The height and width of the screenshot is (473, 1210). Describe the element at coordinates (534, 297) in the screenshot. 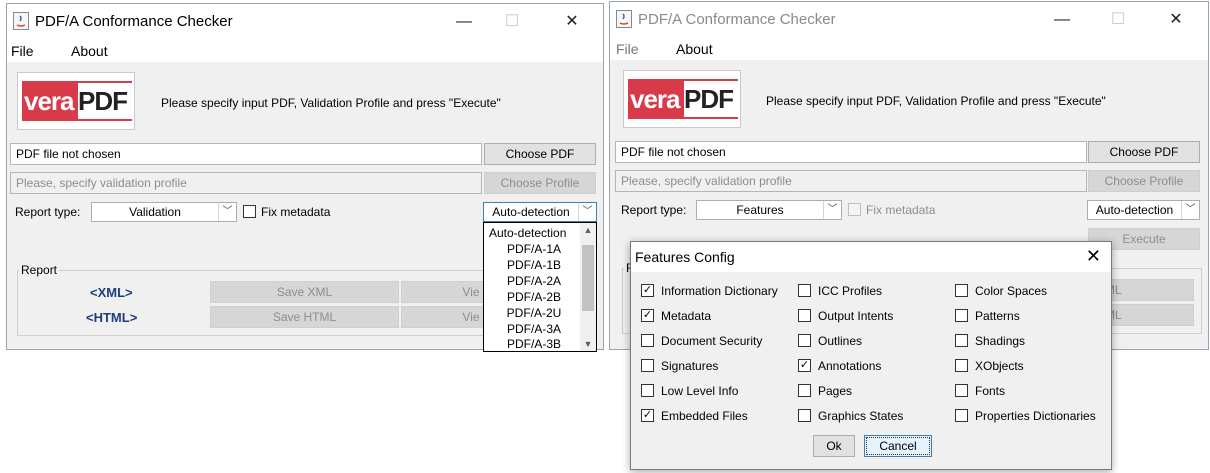

I see `dropdown-option: PDF/A-2B` at that location.